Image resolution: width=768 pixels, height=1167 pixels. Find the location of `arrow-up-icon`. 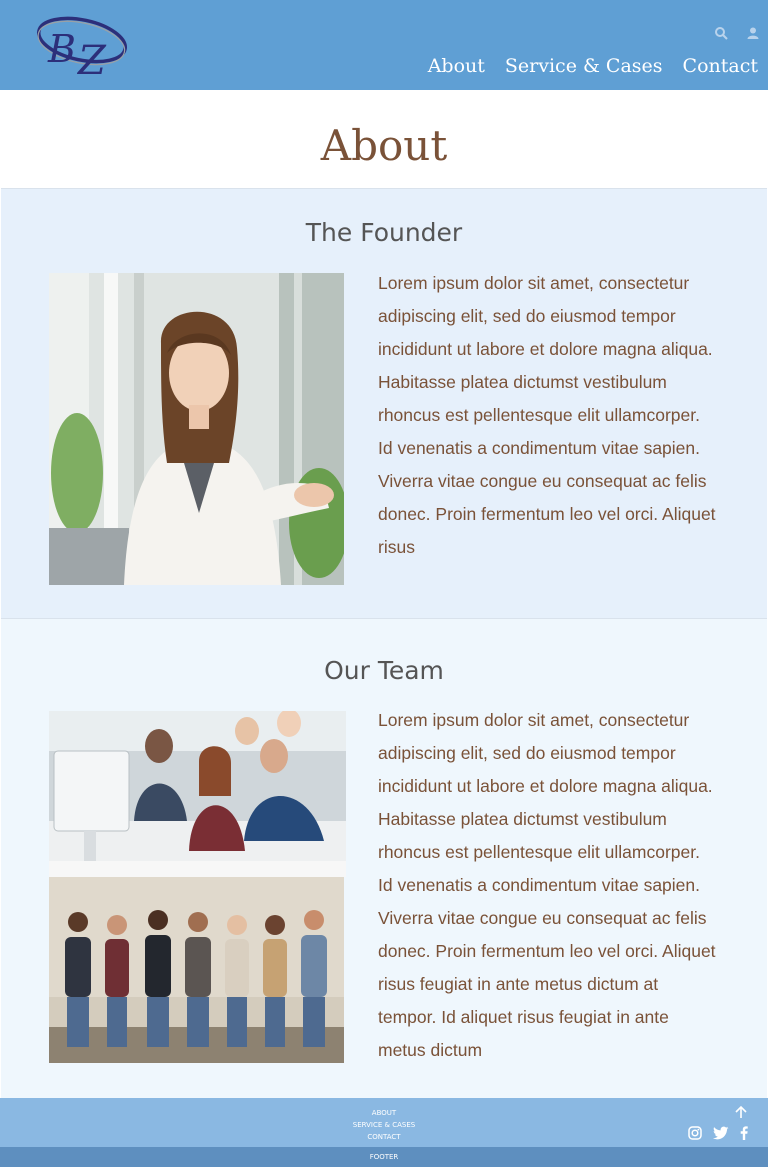

arrow-up-icon is located at coordinates (741, 1112).